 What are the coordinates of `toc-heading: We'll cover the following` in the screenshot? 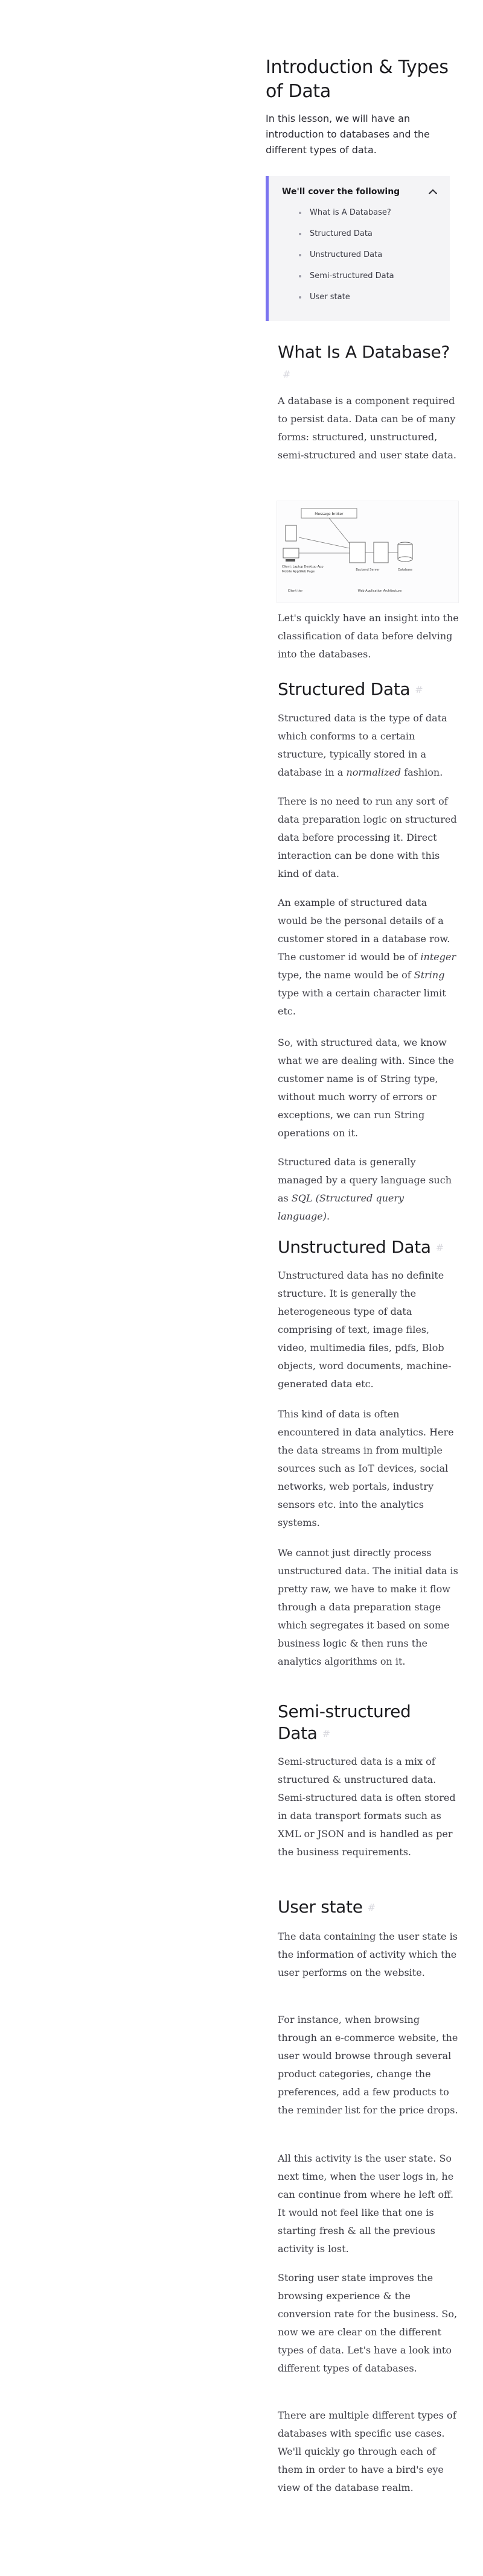 It's located at (341, 192).